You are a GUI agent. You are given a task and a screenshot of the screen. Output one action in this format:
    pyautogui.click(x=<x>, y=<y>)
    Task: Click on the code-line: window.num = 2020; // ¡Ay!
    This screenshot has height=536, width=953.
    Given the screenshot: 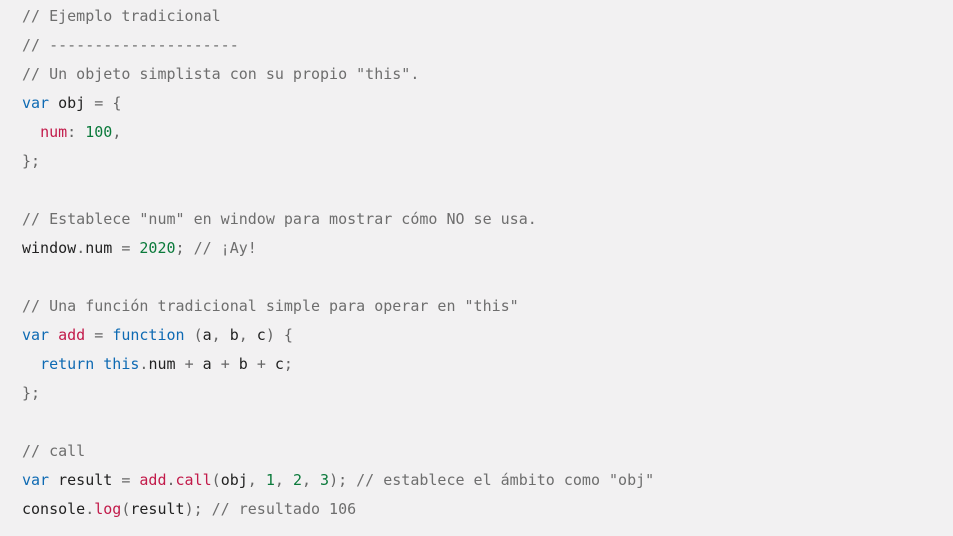 What is the action you would take?
    pyautogui.click(x=487, y=252)
    